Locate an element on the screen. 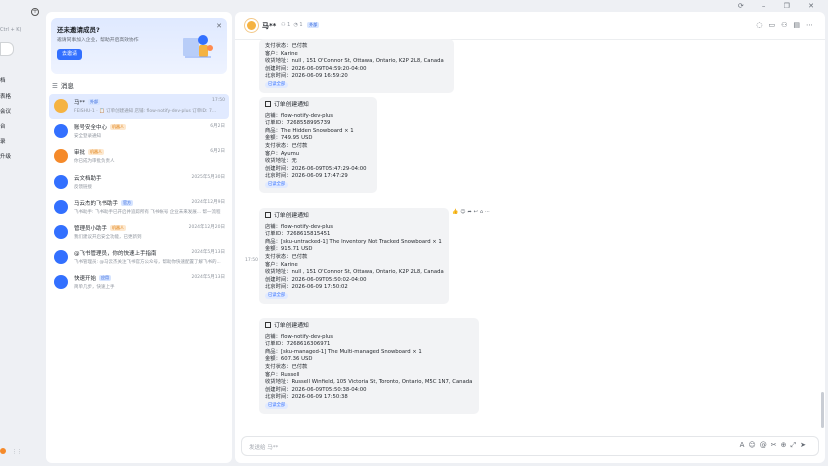 This screenshot has height=466, width=828. invite-banner: 还未邀请成员? 邀请同事加入企业，帮助开启高效协作 去邀请 ✕ is located at coordinates (139, 46).